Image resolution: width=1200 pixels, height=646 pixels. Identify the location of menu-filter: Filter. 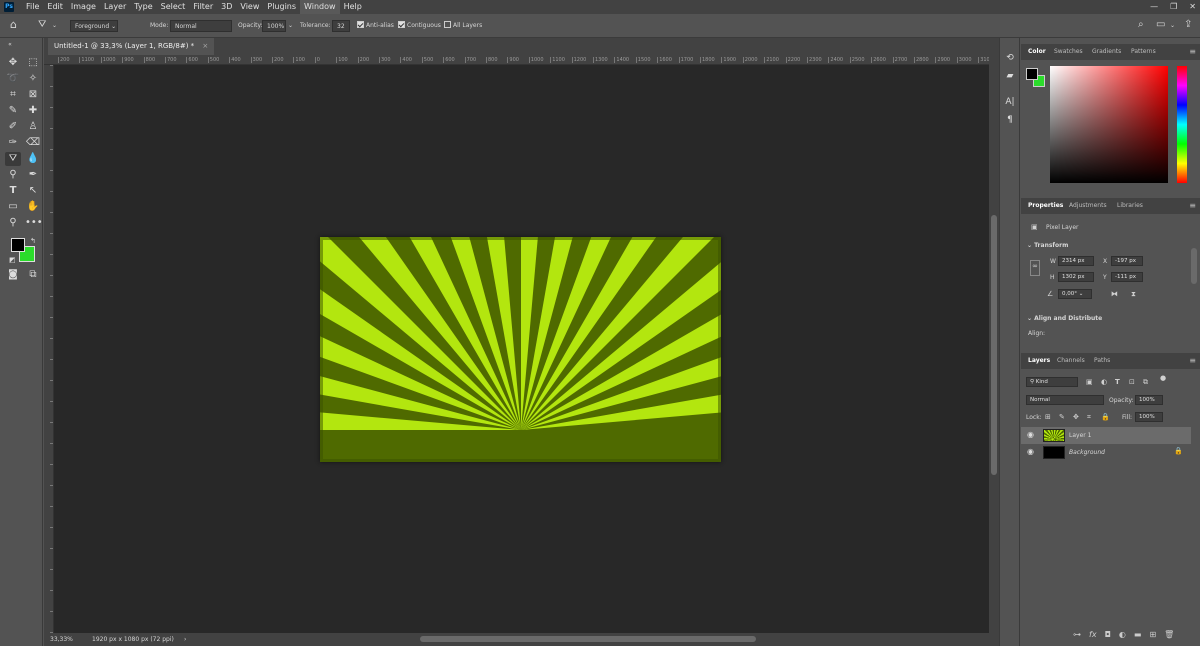
(203, 7).